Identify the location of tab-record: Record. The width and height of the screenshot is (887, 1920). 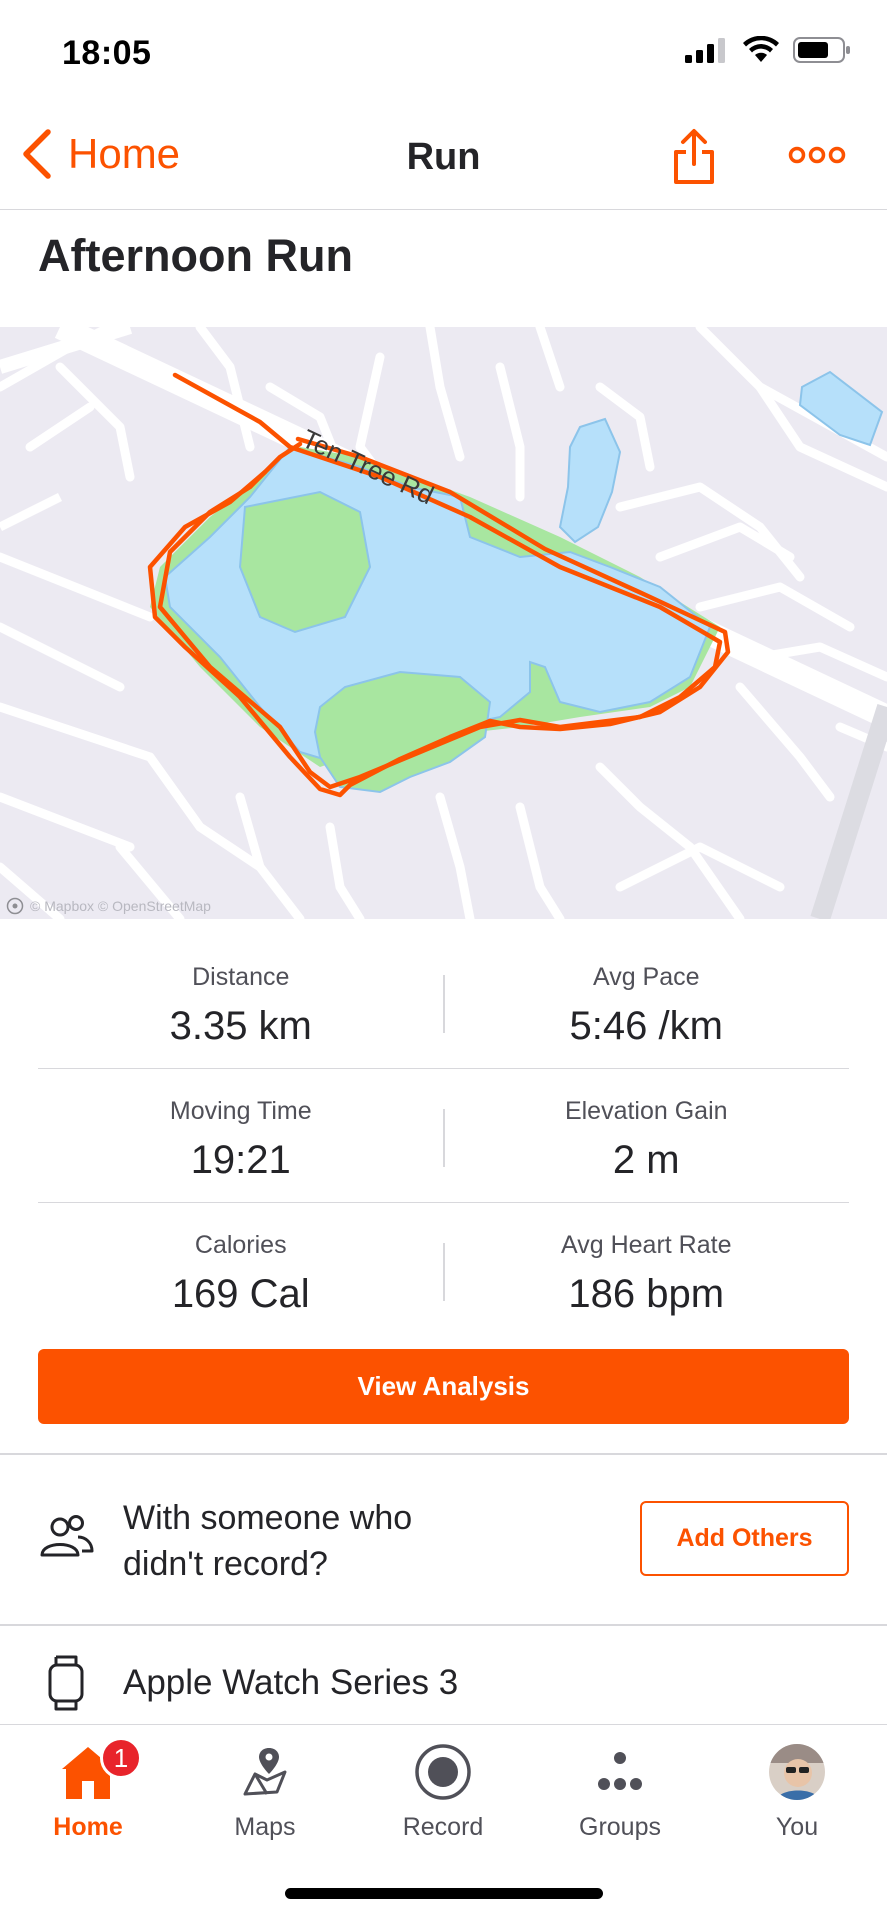
(443, 1789).